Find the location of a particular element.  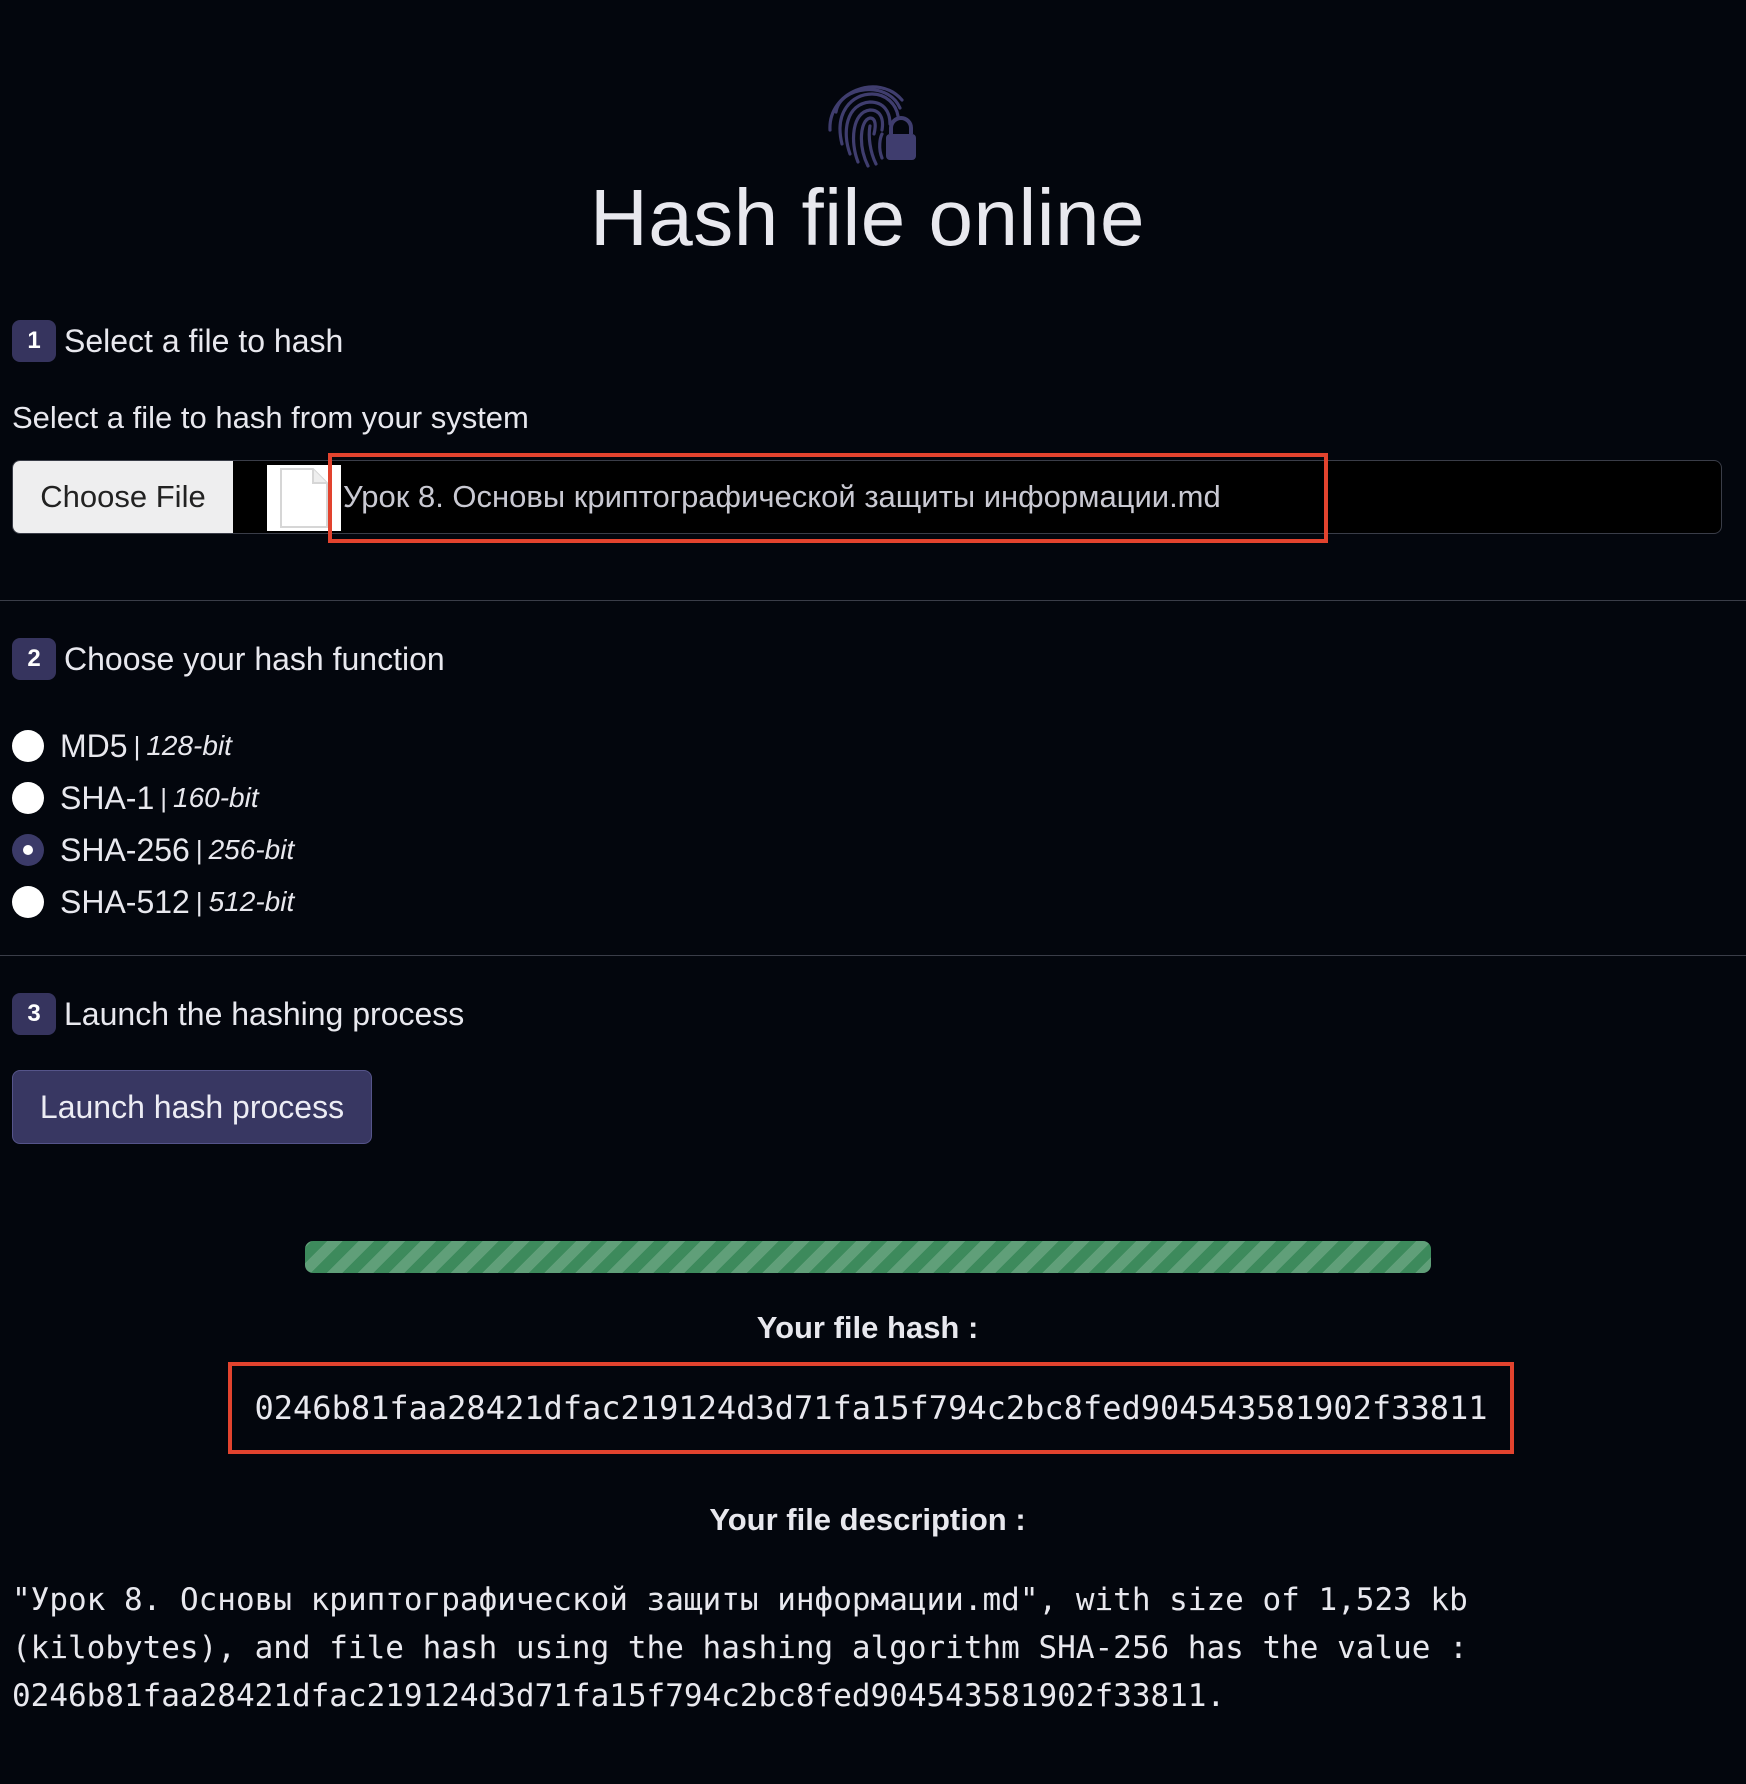

file-name-highlight is located at coordinates (828, 498).